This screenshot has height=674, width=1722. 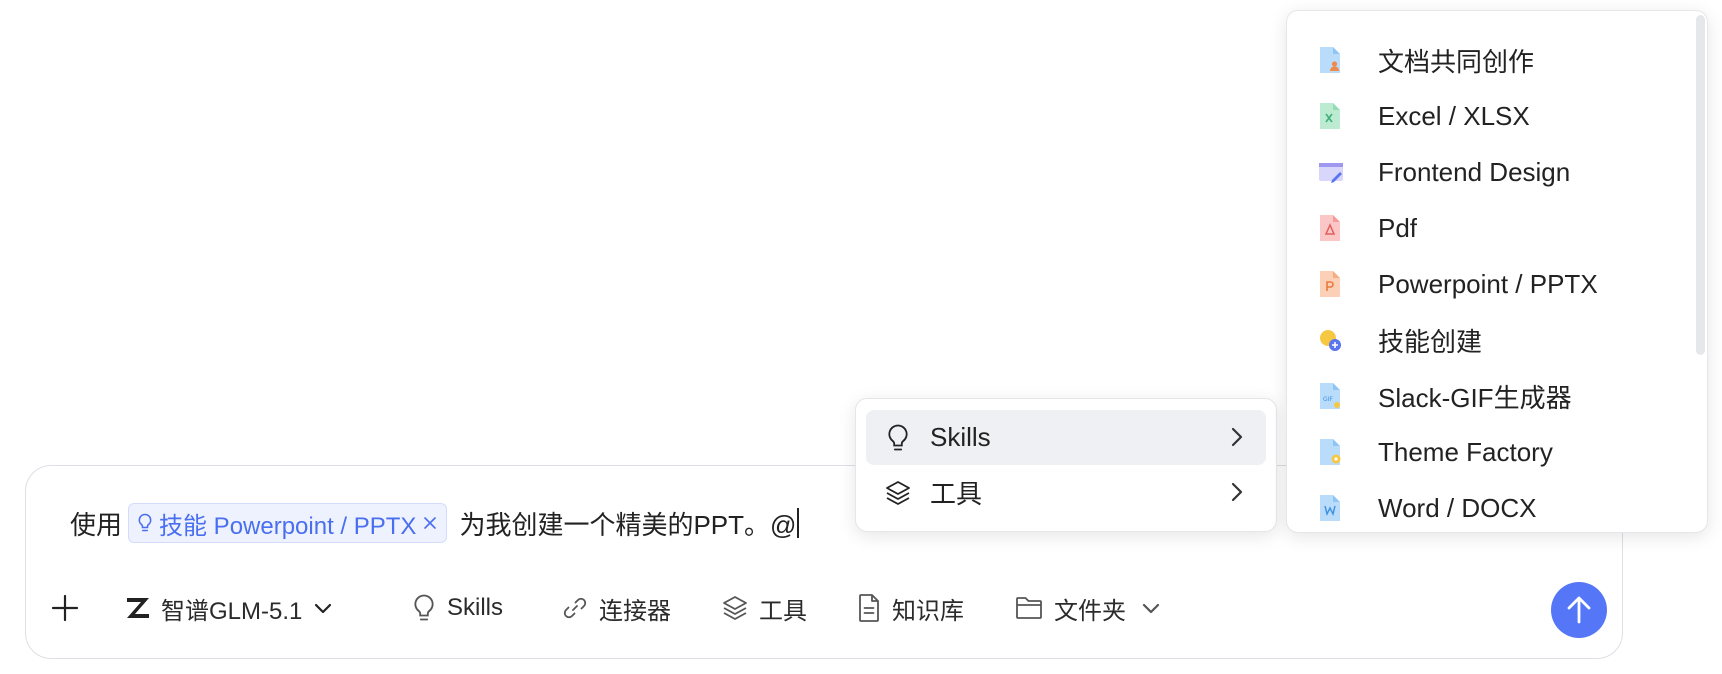 I want to click on folder-button: 文件夹, so click(x=1088, y=608).